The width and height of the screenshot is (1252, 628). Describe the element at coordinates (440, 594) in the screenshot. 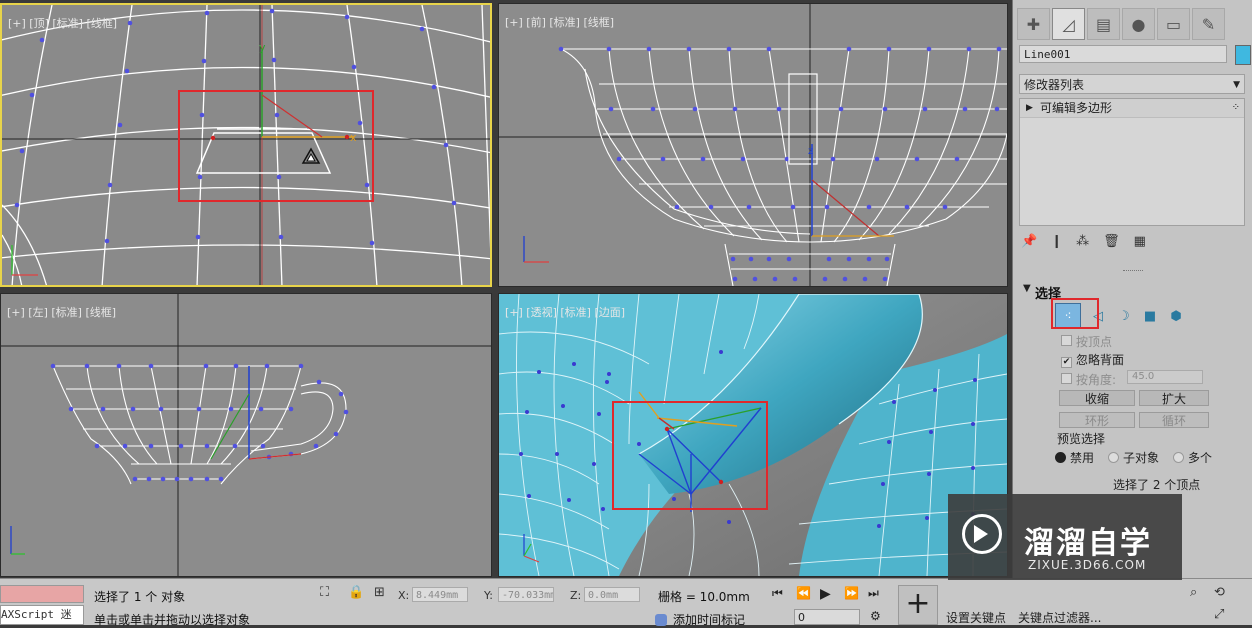

I see `x-coord-field: 8.449mm` at that location.